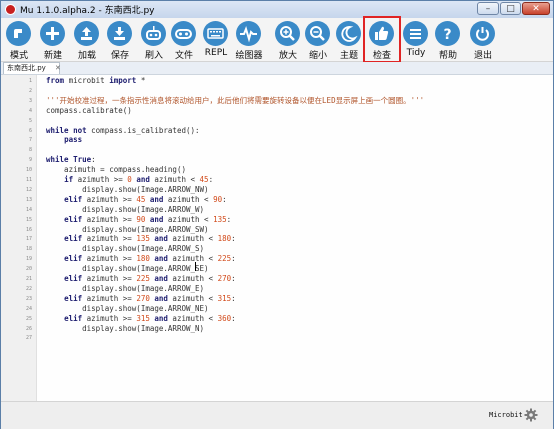 Image resolution: width=554 pixels, height=429 pixels. What do you see at coordinates (28, 219) in the screenshot?
I see `line-number: 15` at bounding box center [28, 219].